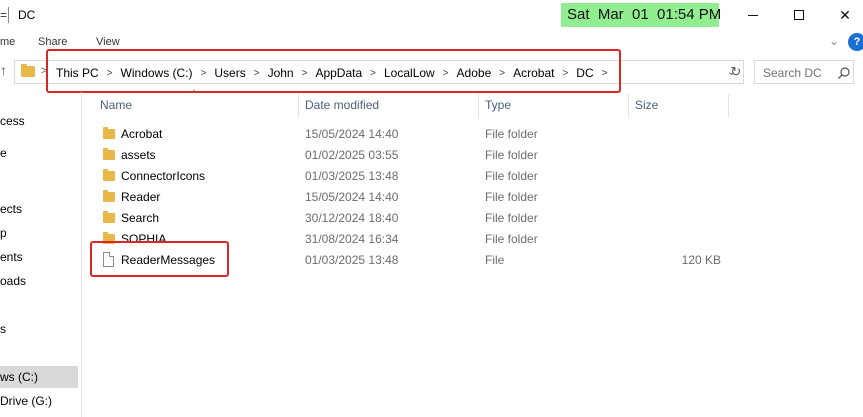 The height and width of the screenshot is (417, 863). I want to click on search-icon, so click(844, 73).